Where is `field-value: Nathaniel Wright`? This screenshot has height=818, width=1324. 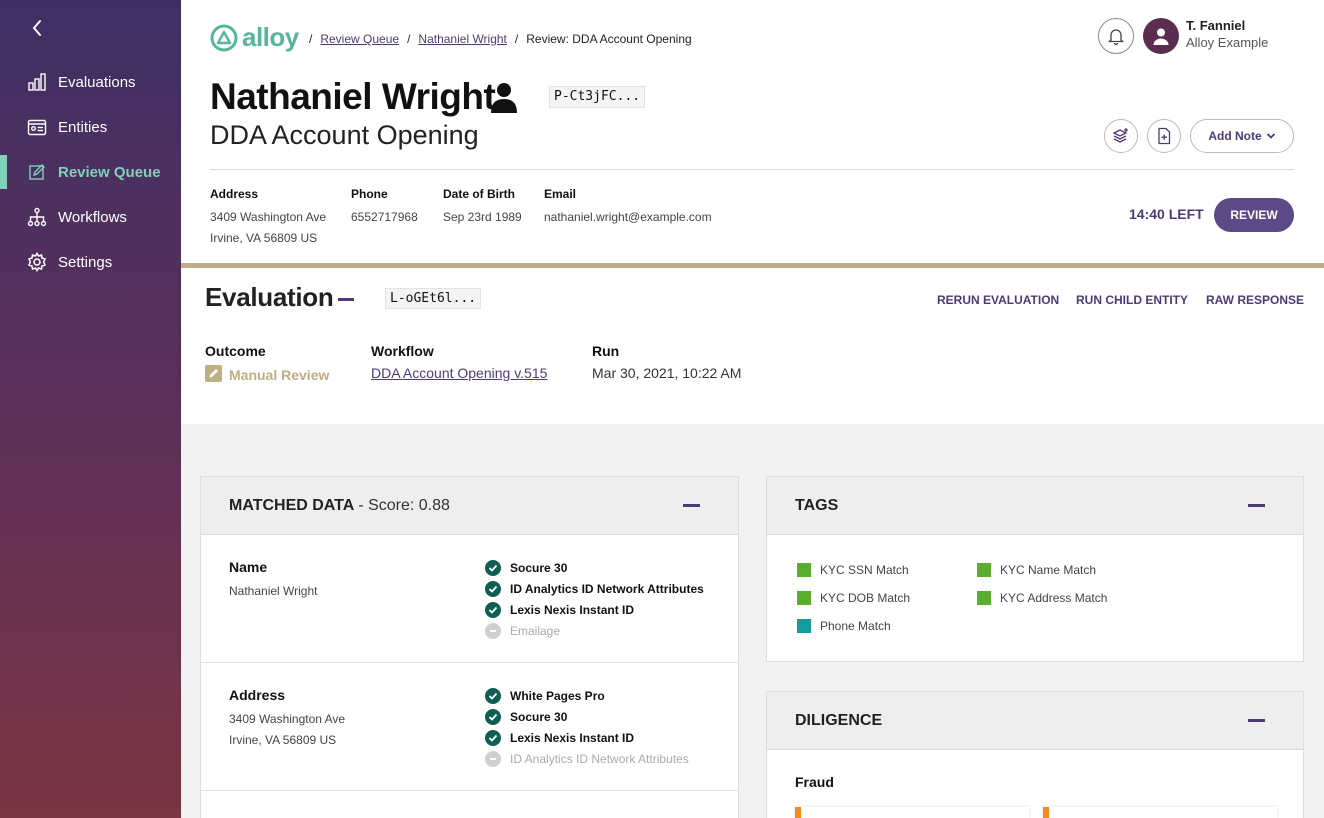 field-value: Nathaniel Wright is located at coordinates (273, 591).